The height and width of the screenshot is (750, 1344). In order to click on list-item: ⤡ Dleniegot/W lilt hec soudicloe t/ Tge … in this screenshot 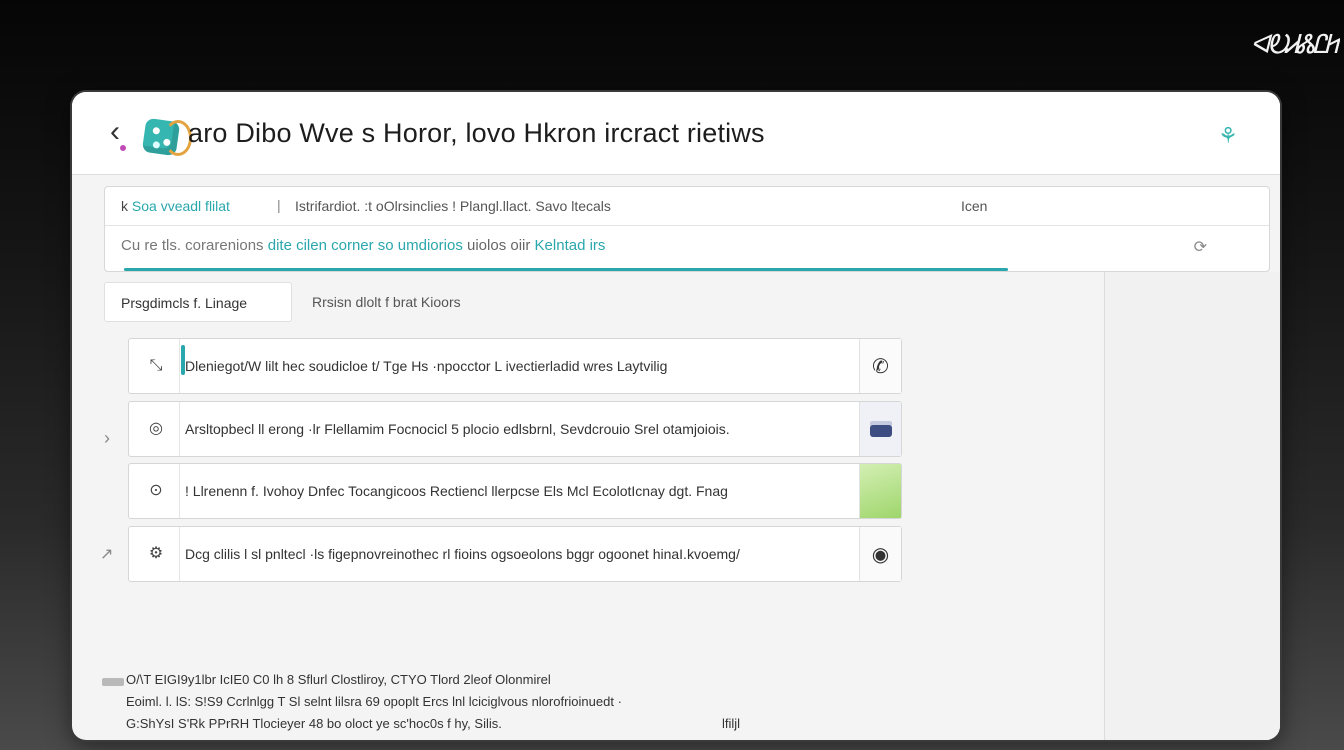, I will do `click(515, 366)`.